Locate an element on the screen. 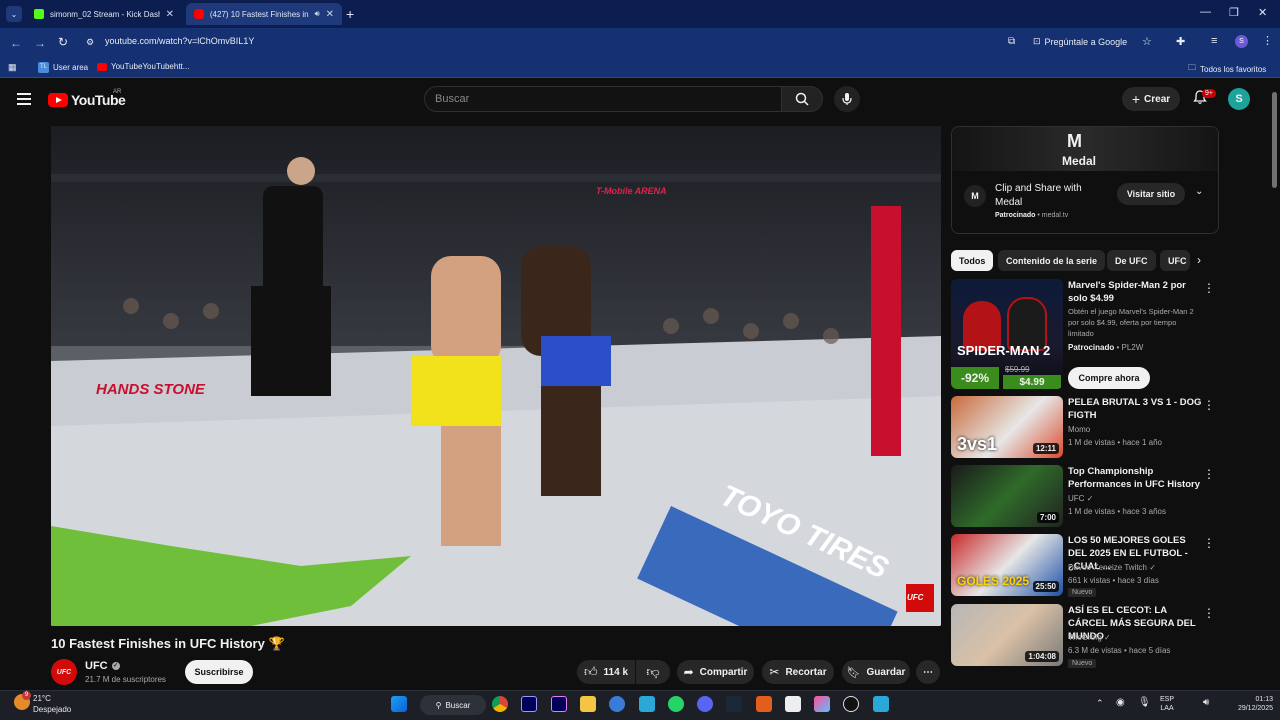 The width and height of the screenshot is (1280, 720). visit-site-button: Visitar sitio is located at coordinates (1151, 194).